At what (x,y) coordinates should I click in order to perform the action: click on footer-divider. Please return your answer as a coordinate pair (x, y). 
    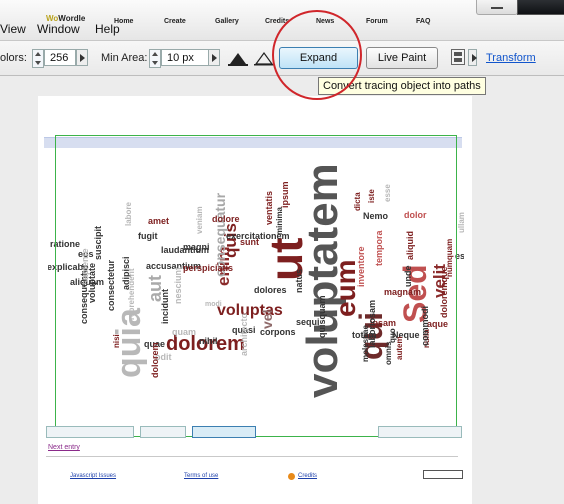
    Looking at the image, I should click on (252, 456).